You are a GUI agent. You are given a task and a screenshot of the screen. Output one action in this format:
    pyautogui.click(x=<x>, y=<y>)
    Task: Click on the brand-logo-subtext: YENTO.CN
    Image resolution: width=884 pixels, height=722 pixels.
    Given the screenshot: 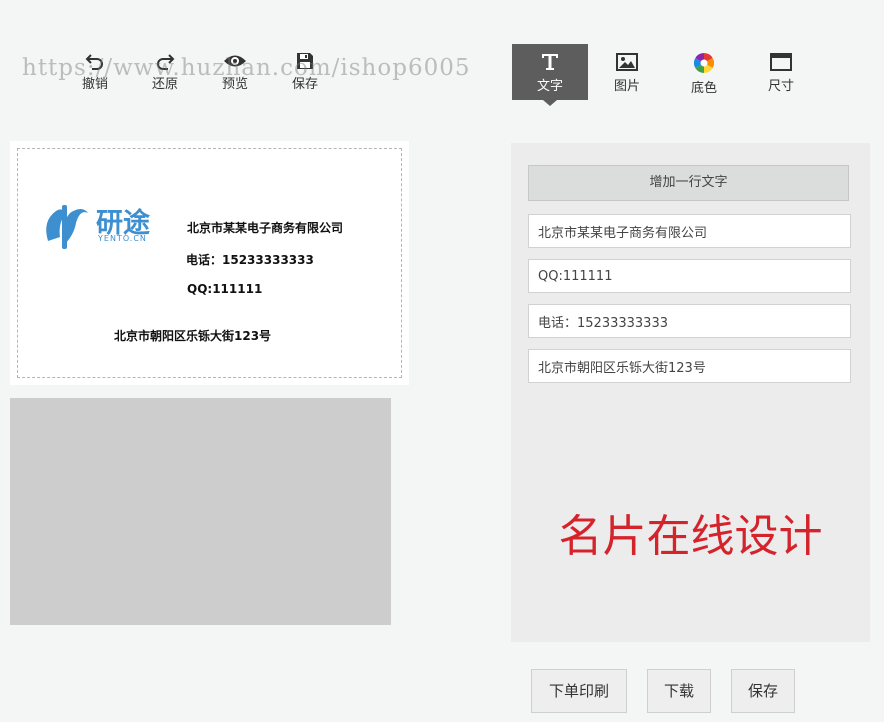 What is the action you would take?
    pyautogui.click(x=122, y=238)
    